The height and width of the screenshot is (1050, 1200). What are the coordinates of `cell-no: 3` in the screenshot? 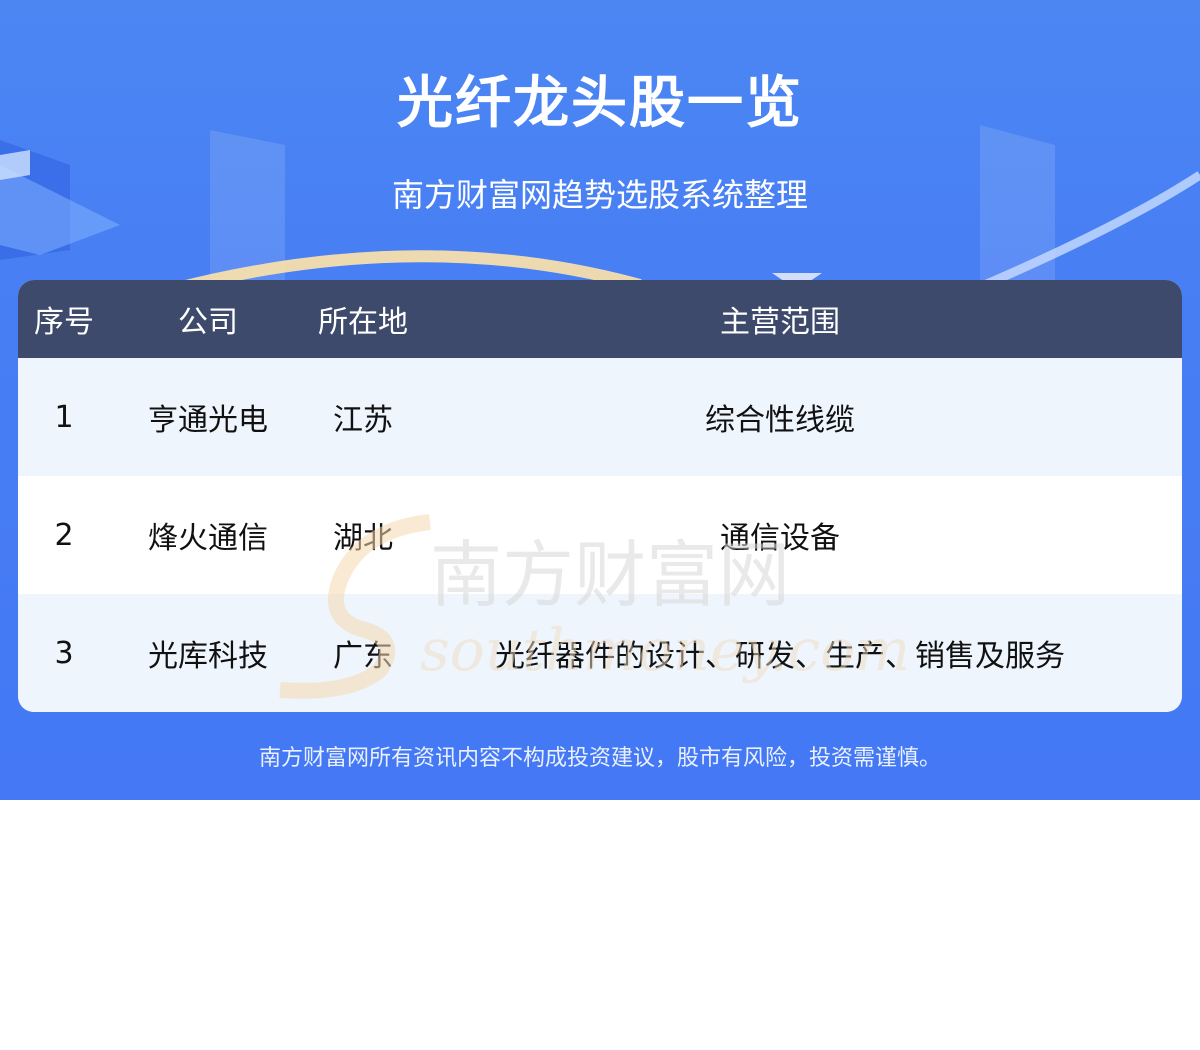 It's located at (64, 653).